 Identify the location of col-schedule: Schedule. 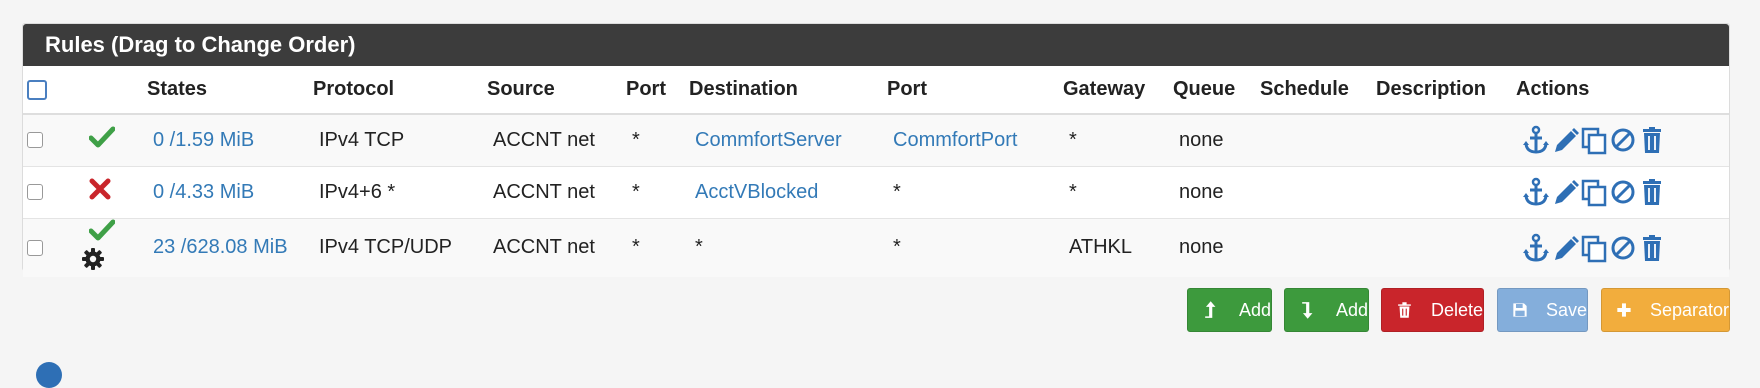
(1314, 90).